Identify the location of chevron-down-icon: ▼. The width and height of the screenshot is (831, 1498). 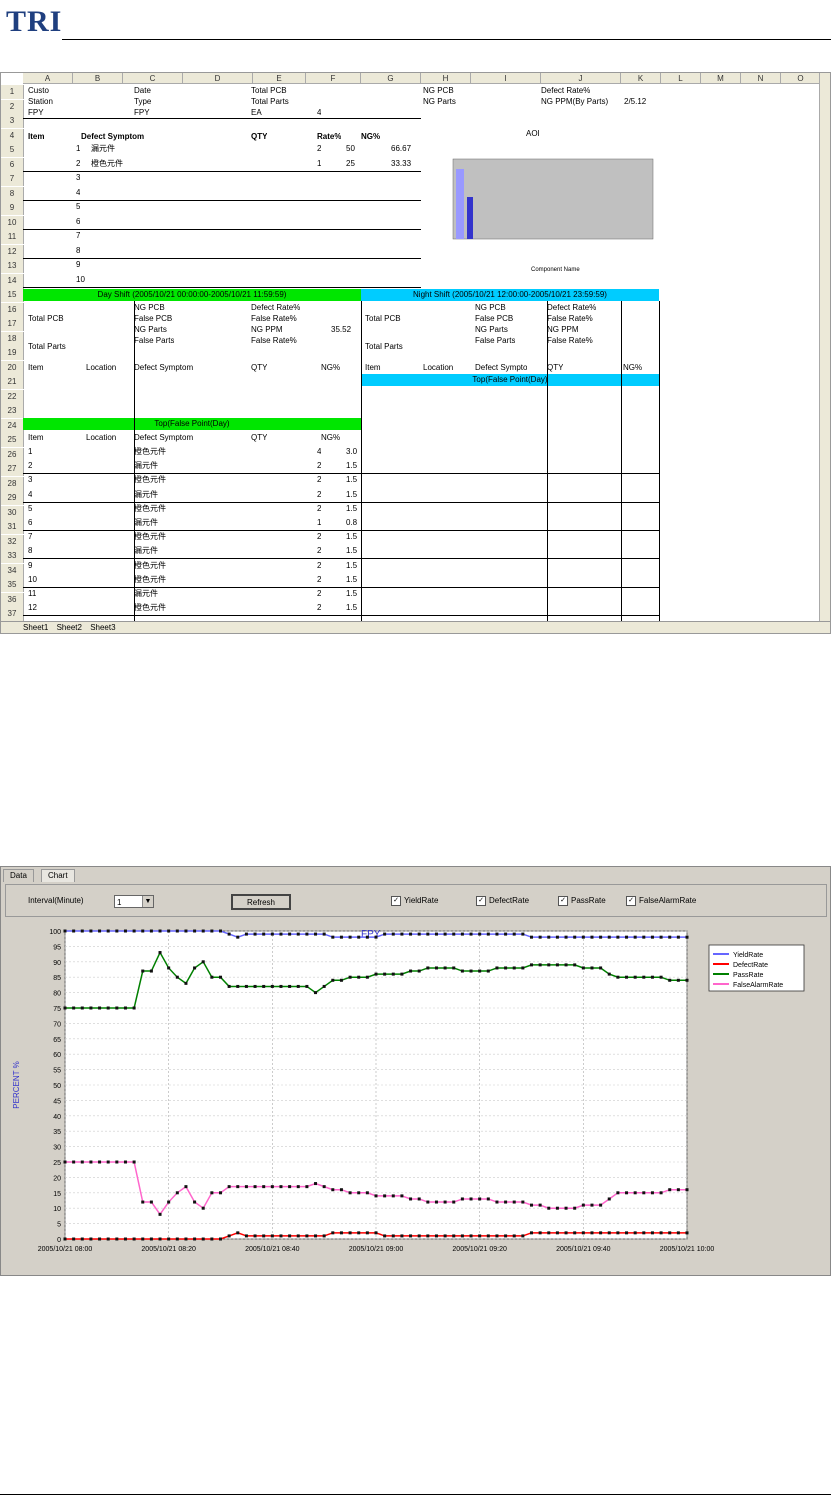
(147, 901).